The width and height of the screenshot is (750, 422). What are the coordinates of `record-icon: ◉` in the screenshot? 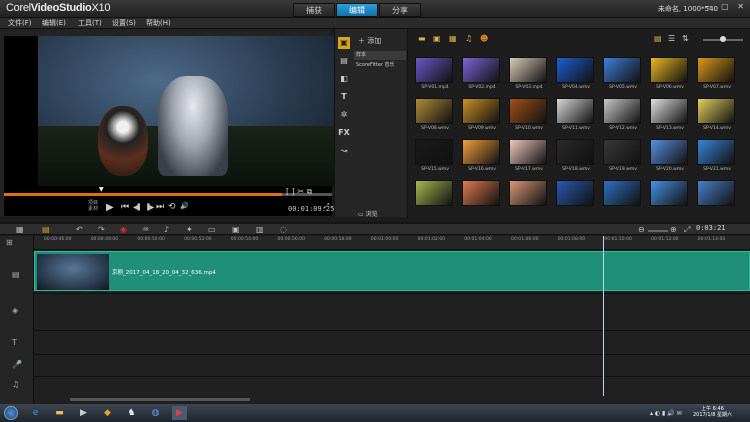 It's located at (123, 229).